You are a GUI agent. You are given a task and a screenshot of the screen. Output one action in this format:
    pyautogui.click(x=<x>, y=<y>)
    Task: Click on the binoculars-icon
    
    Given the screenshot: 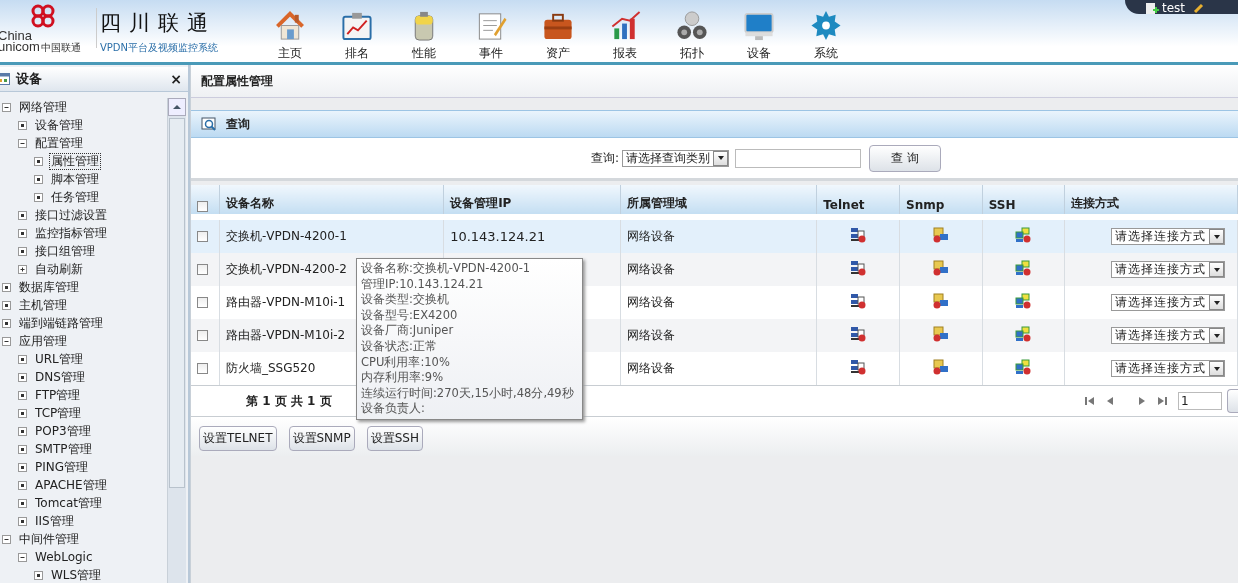 What is the action you would take?
    pyautogui.click(x=691, y=25)
    